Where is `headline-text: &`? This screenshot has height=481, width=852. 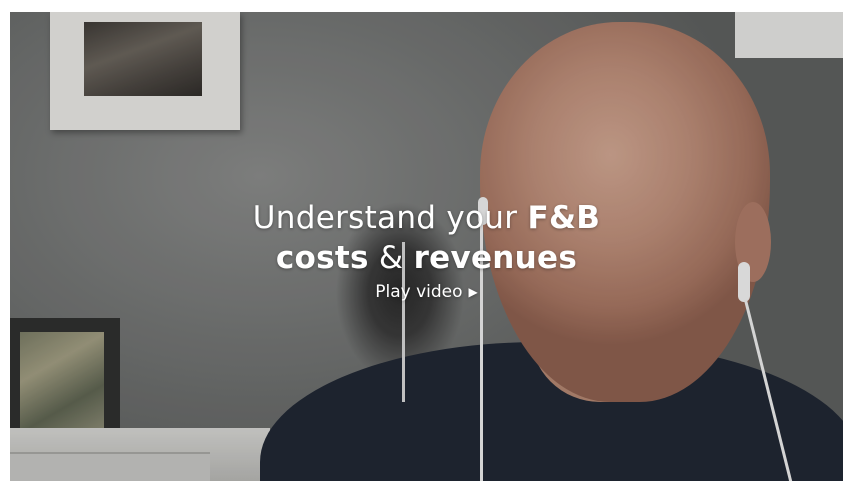
headline-text: & is located at coordinates (391, 258).